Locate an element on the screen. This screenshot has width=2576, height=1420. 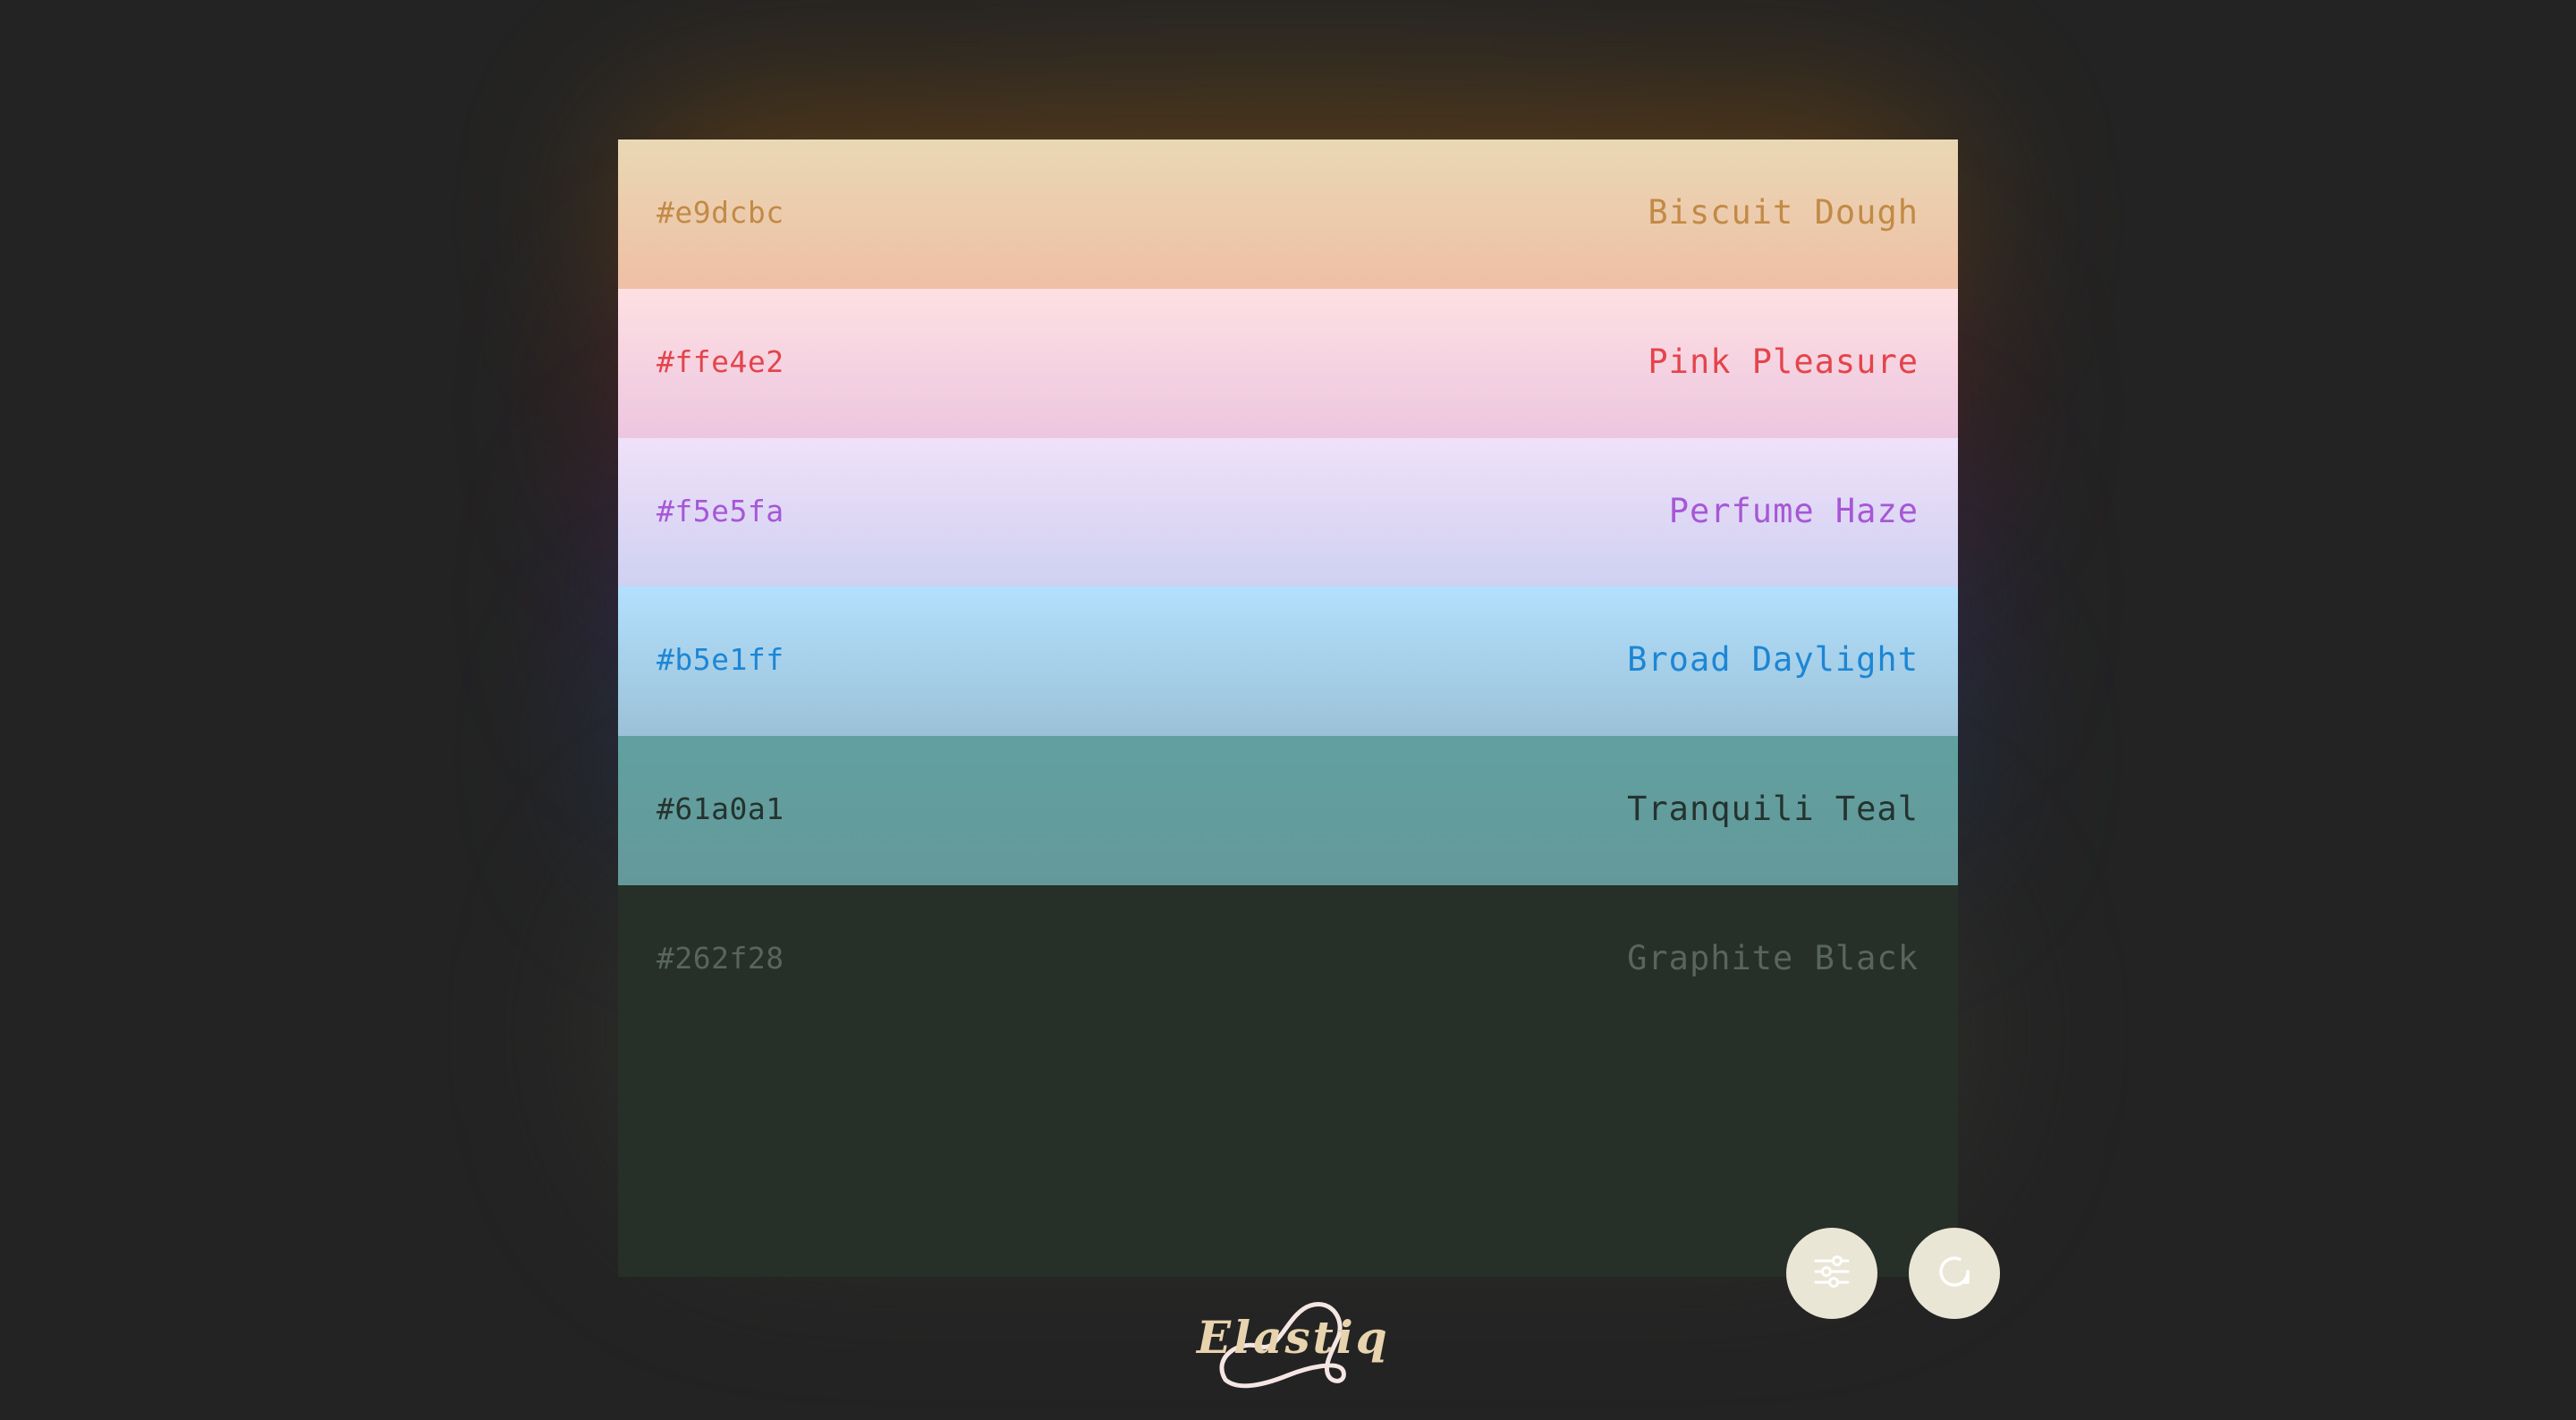
swatch-tranquili-teal: #61a0a1 Tranquili Teal is located at coordinates (1288, 811).